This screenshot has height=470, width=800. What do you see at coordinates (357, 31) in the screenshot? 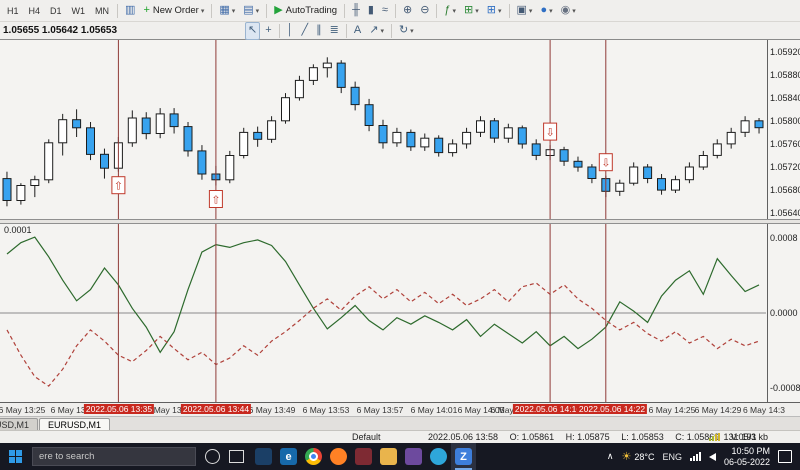
I see `text-tool-icon: A` at bounding box center [357, 31].